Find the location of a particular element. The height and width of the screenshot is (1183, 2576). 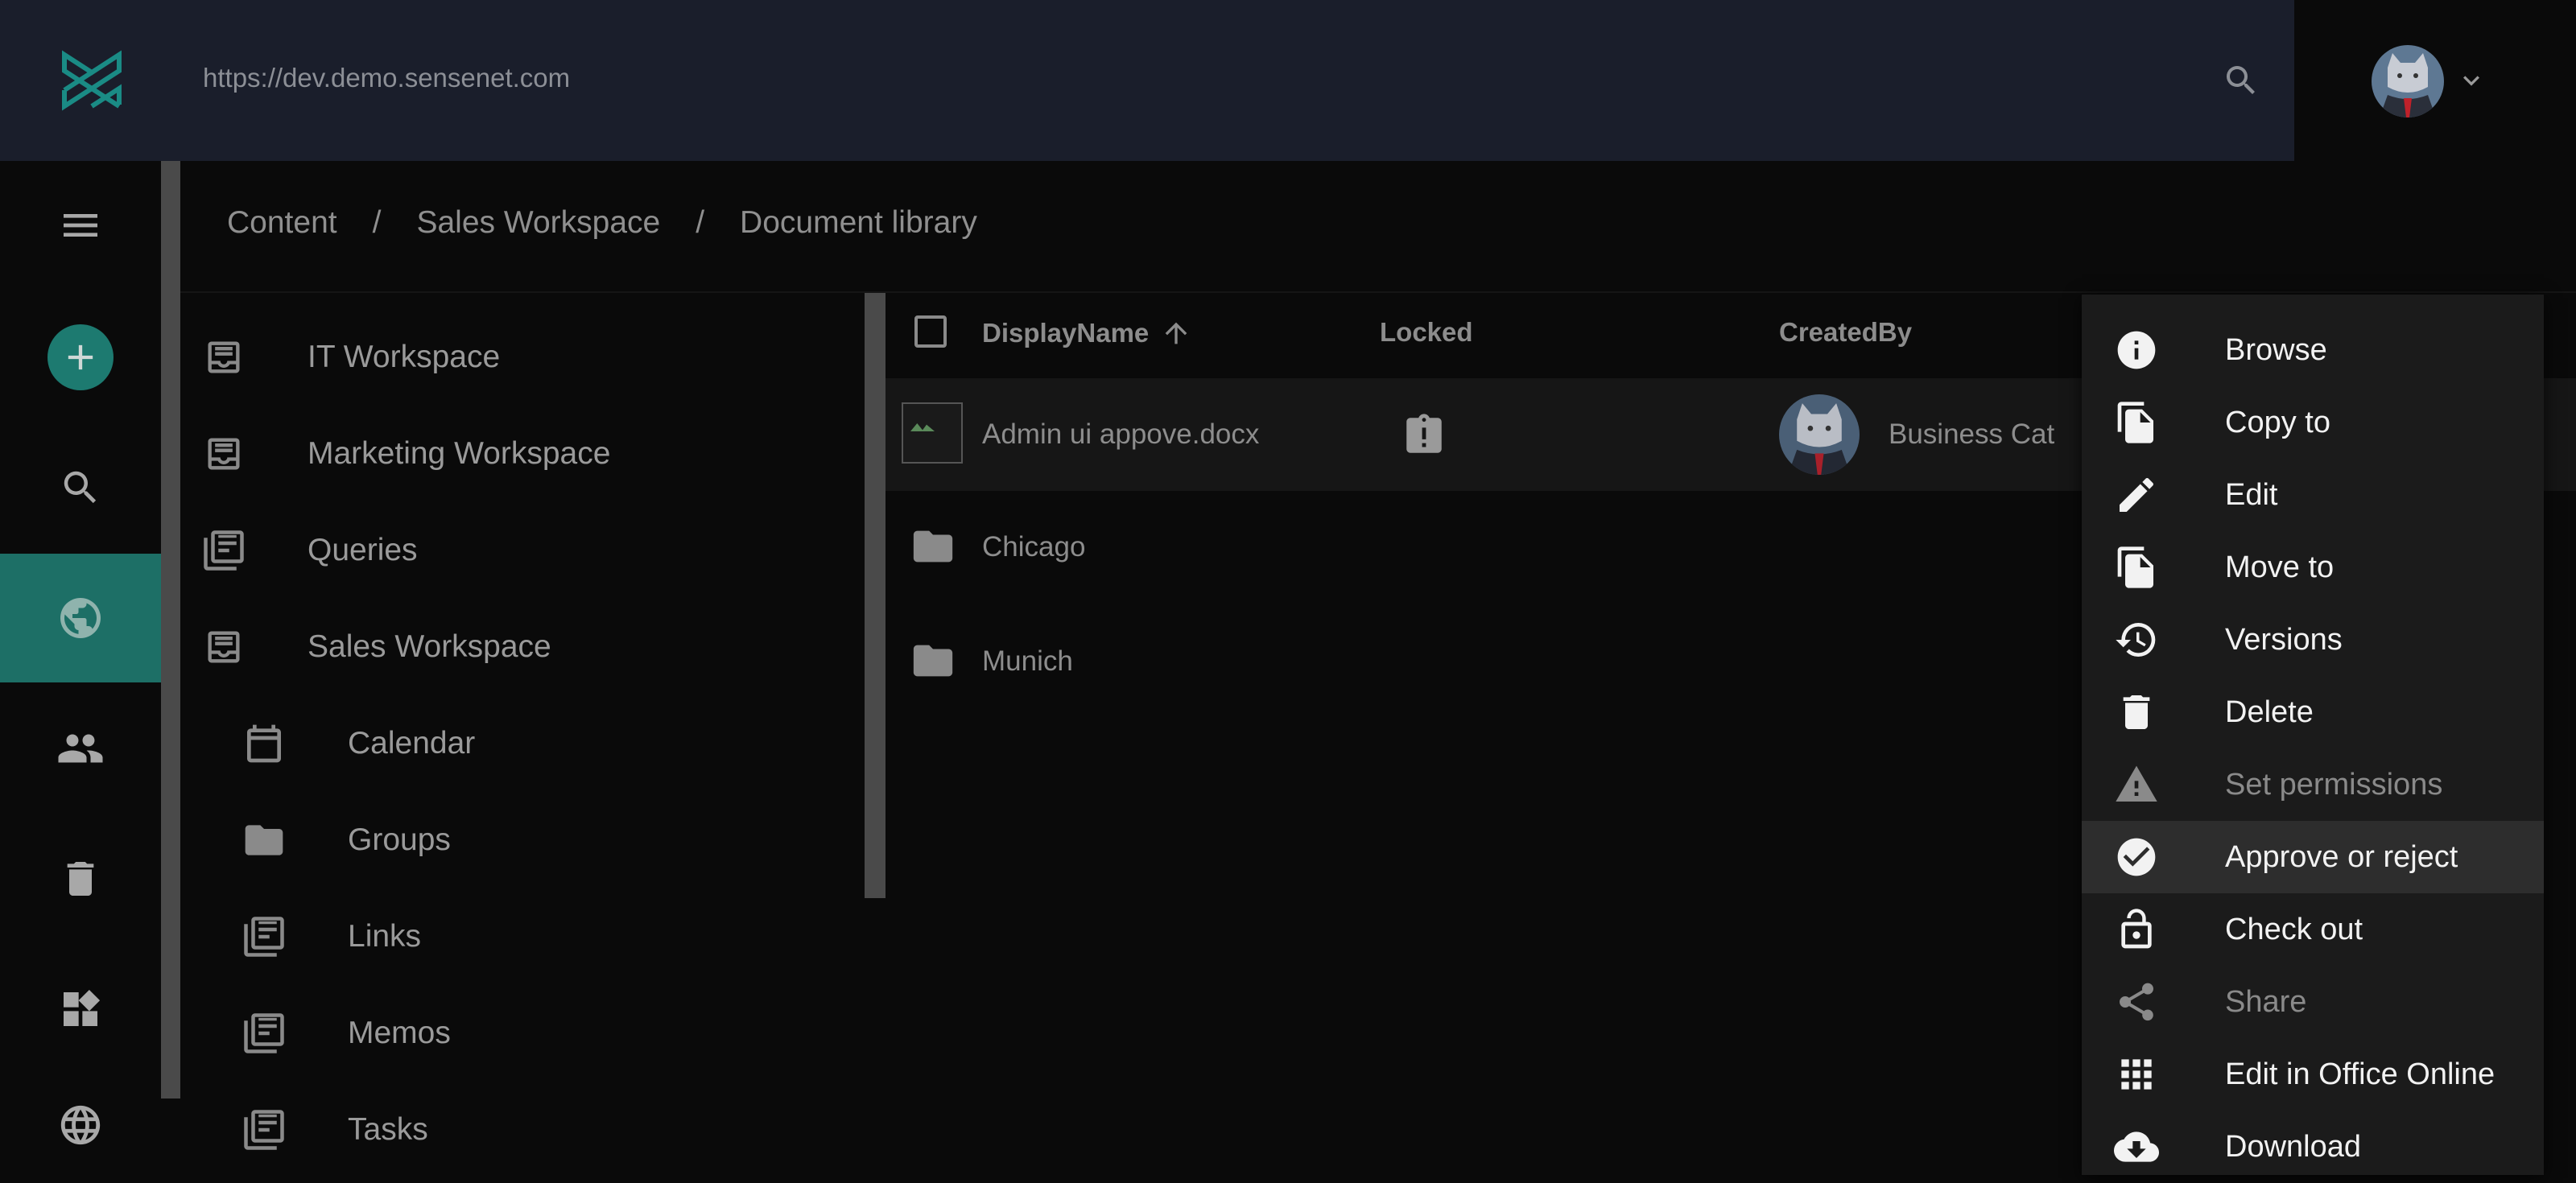

tree-item-calendar: Calendar is located at coordinates (358, 743).